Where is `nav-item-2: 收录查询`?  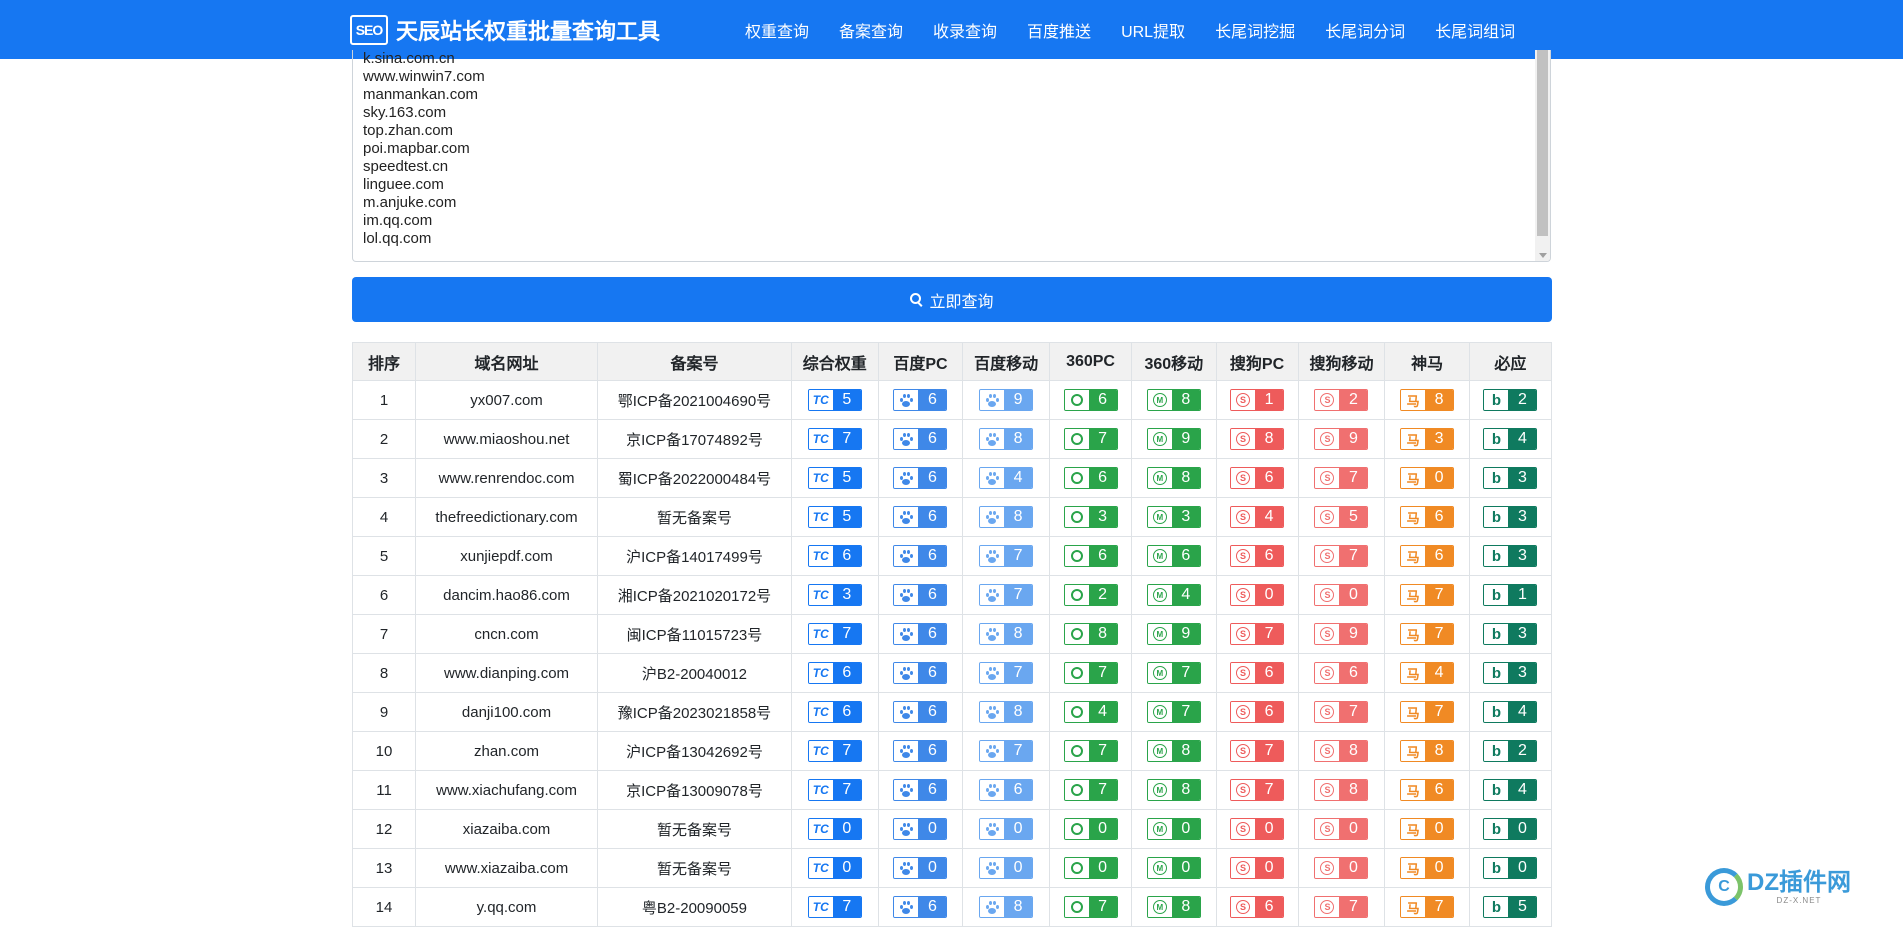
nav-item-2: 收录查询 is located at coordinates (965, 30).